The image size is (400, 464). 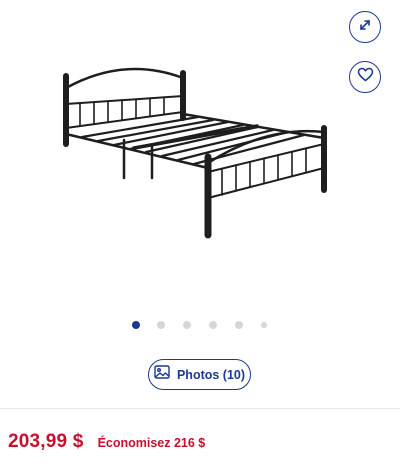 What do you see at coordinates (211, 374) in the screenshot?
I see `photos-button-label: Photos (10)` at bounding box center [211, 374].